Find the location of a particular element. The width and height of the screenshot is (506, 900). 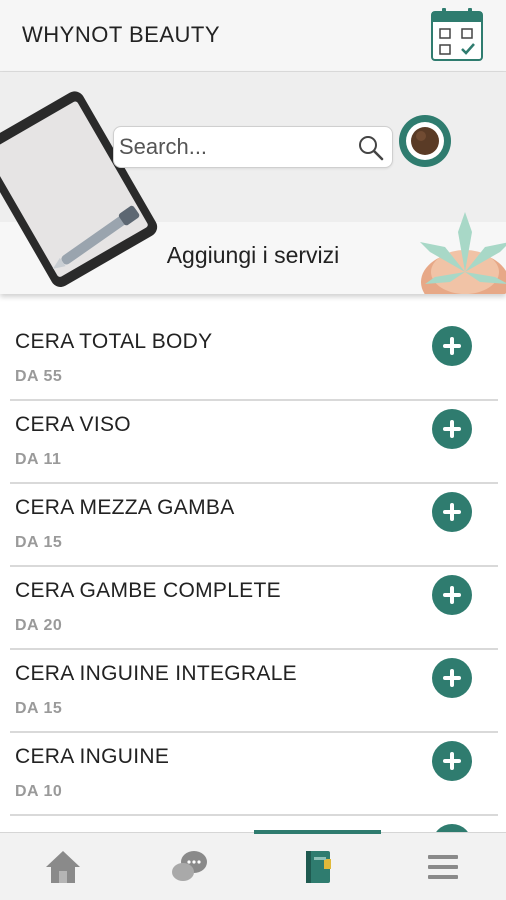

search-icon is located at coordinates (371, 148).